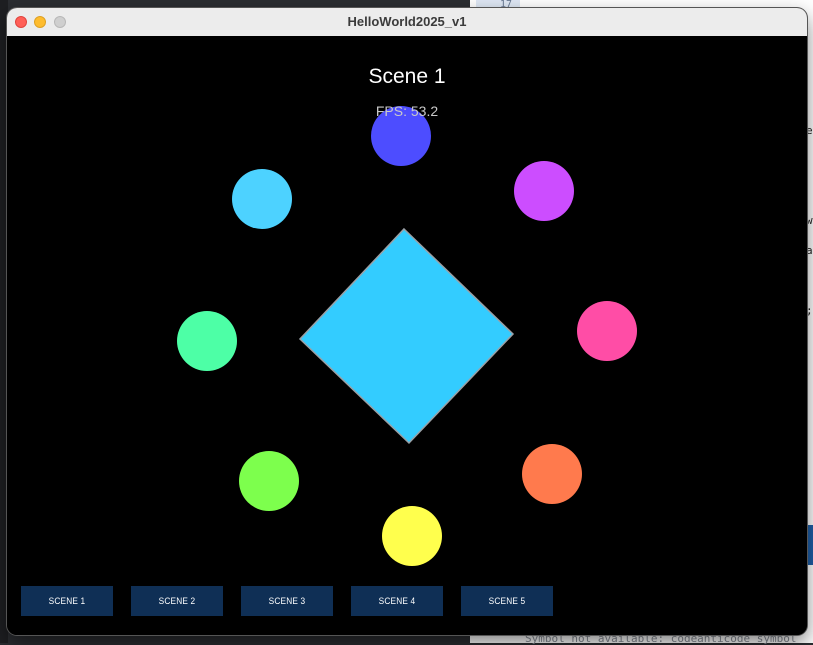  I want to click on window-title: HelloWorld2025_v1, so click(407, 21).